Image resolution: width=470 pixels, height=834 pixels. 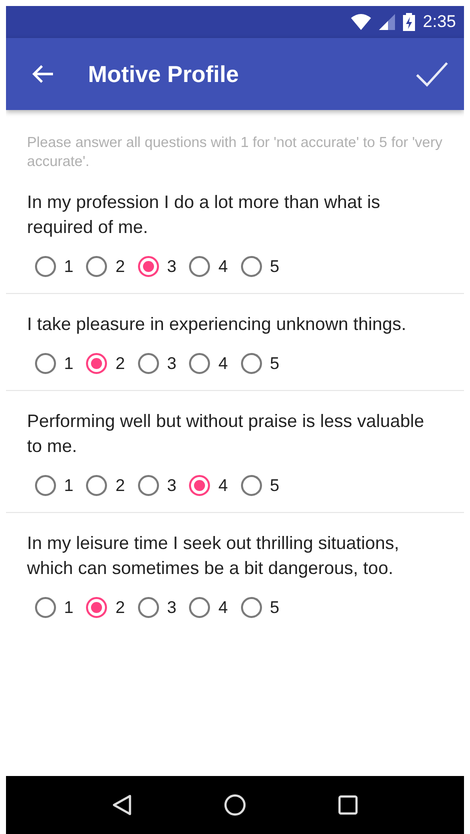 I want to click on screen-title: Motive Profile, so click(x=164, y=74).